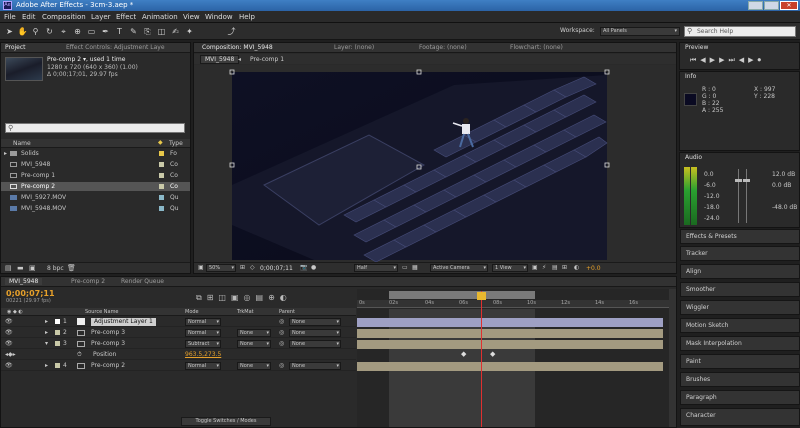  I want to click on layer-name: Pre-comp 3, so click(108, 344).